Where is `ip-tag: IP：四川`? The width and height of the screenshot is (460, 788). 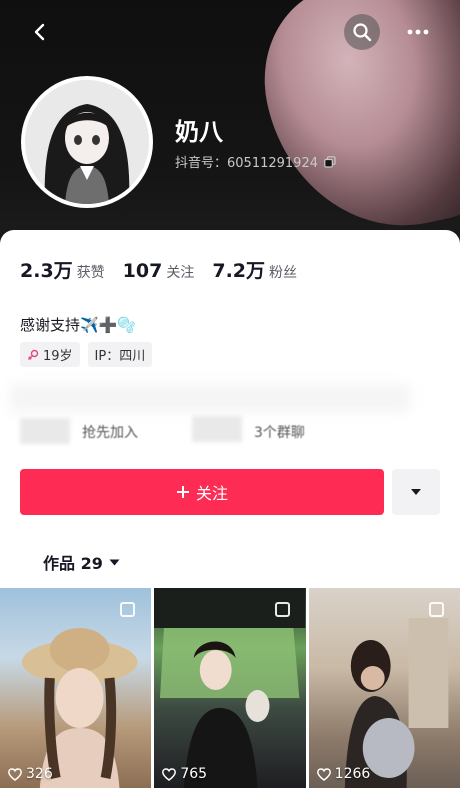
ip-tag: IP：四川 is located at coordinates (120, 354).